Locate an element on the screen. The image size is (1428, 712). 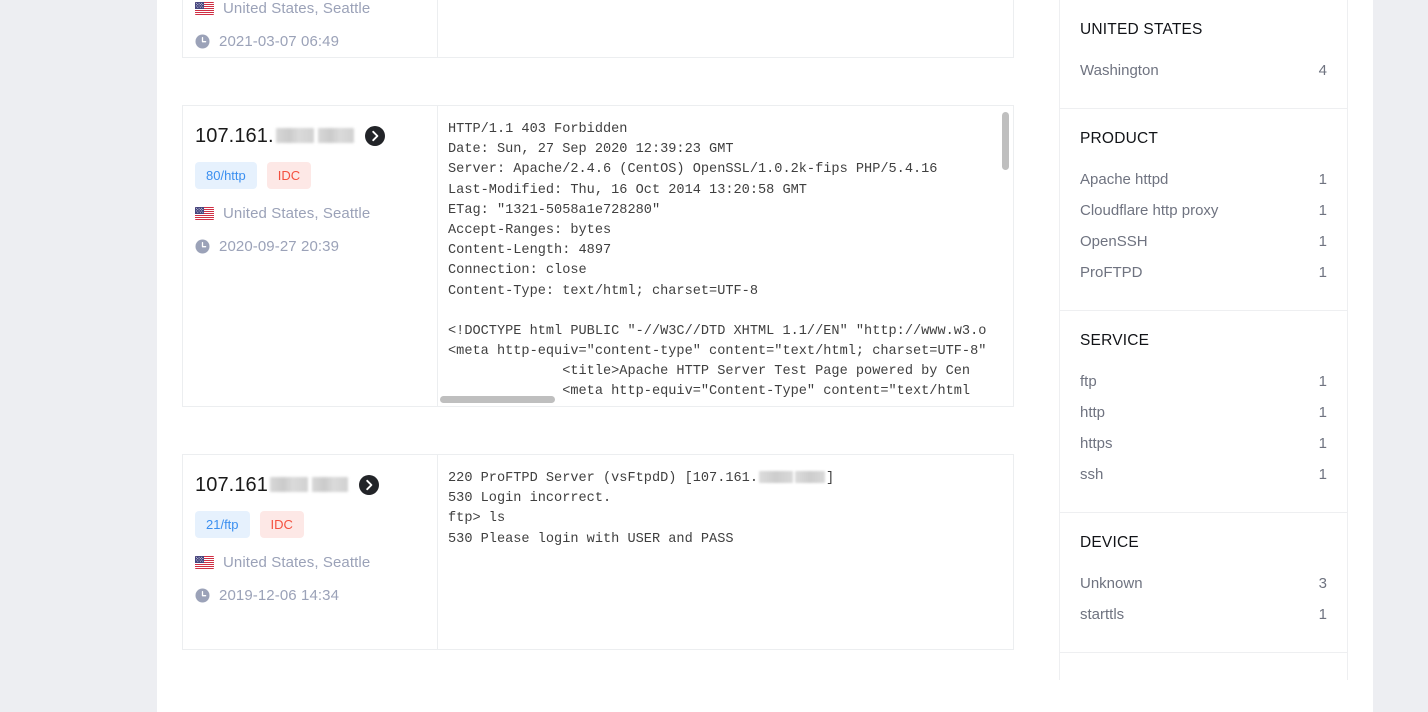
facet-row: Apache httpd 1 is located at coordinates (1203, 179).